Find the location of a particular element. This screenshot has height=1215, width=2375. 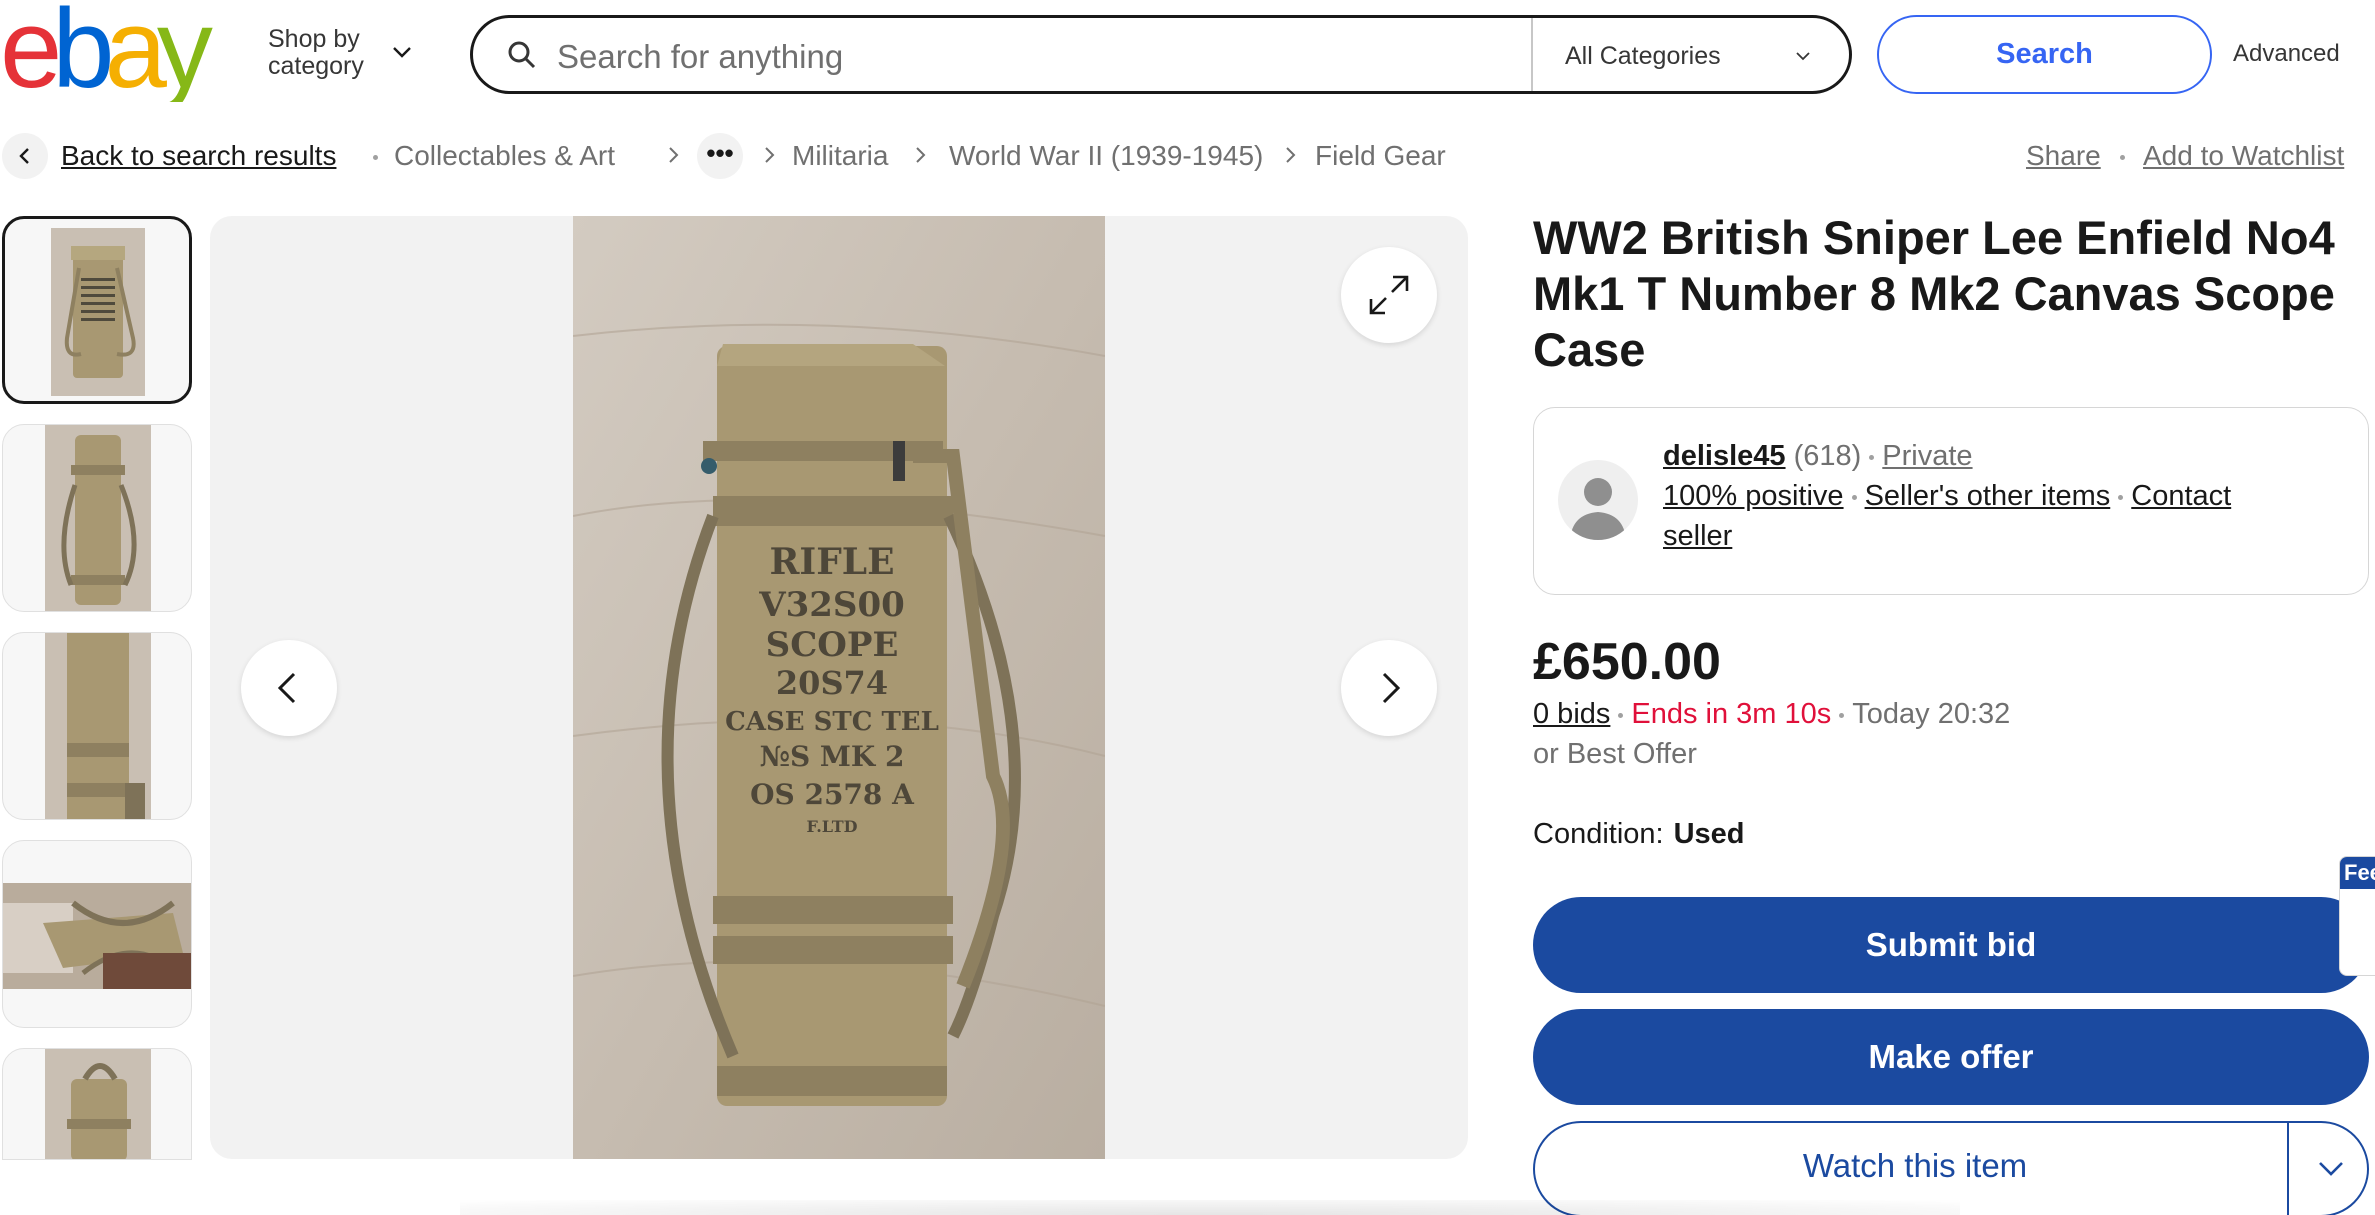

breadcrumb-militaria: Militaria is located at coordinates (840, 156).